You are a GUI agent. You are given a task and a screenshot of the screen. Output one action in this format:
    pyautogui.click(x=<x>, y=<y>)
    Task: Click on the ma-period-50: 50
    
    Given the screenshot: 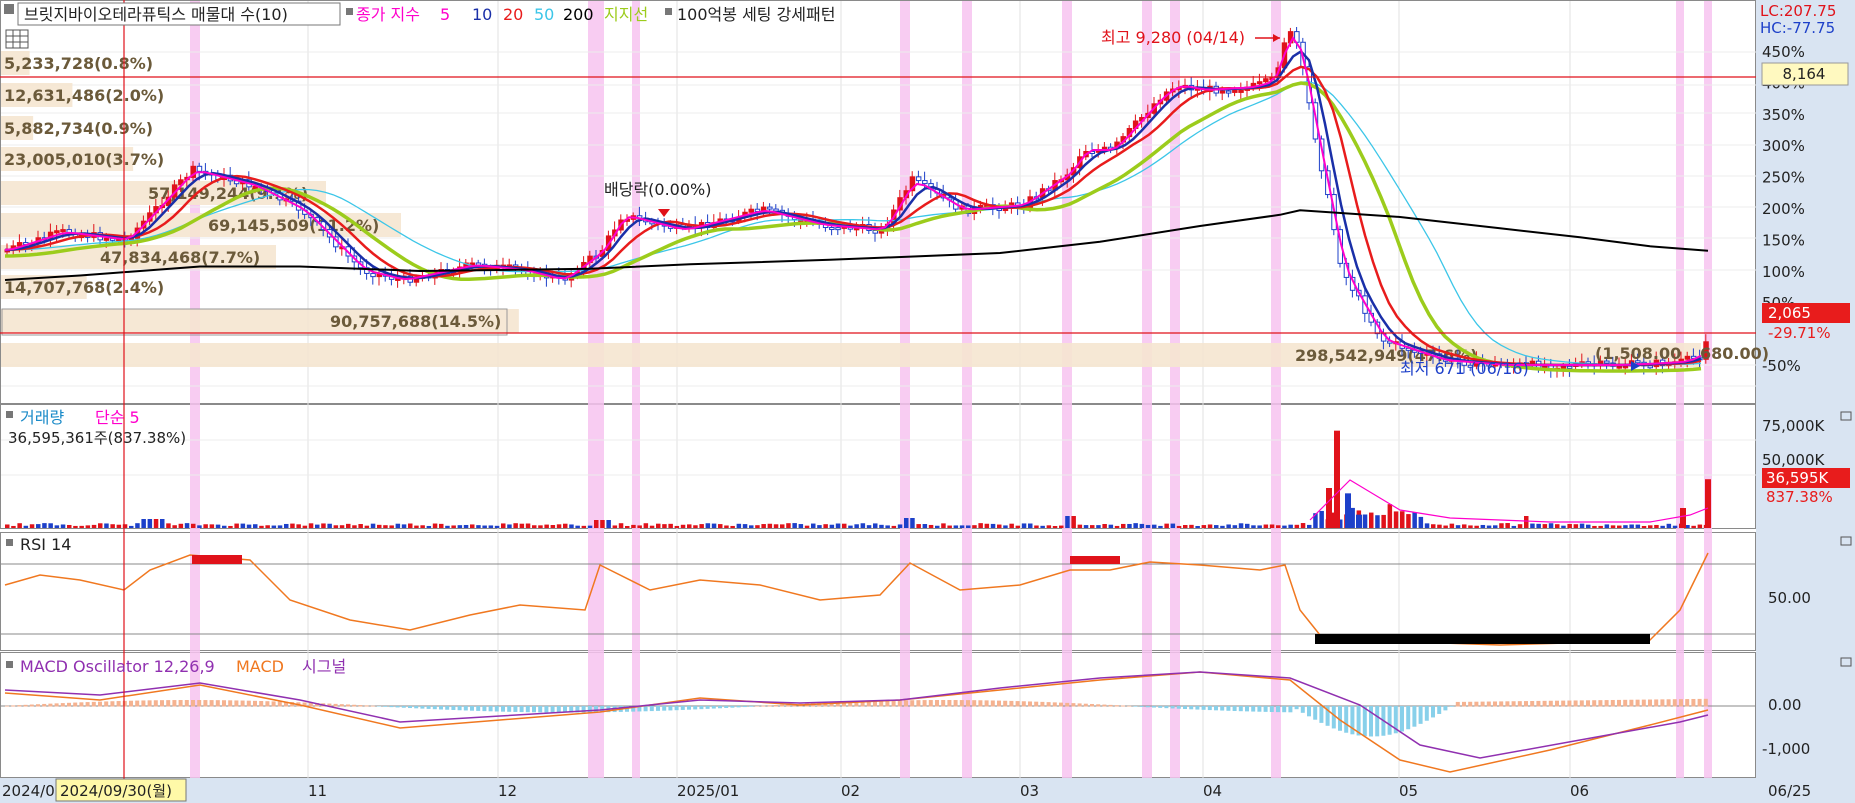 What is the action you would take?
    pyautogui.click(x=544, y=14)
    